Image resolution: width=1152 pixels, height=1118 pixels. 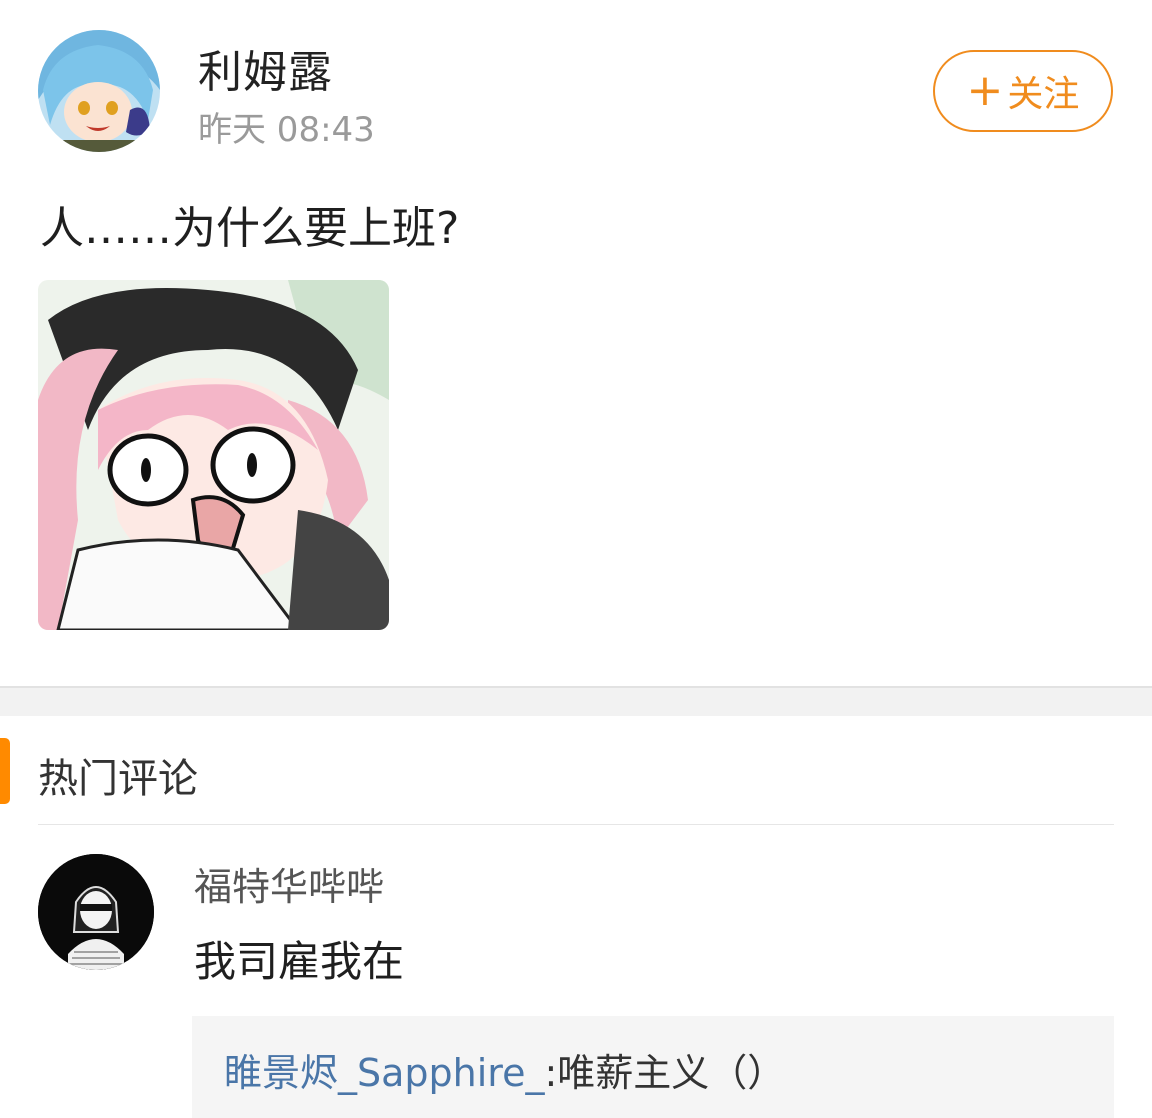 What do you see at coordinates (576, 824) in the screenshot?
I see `comments-separator` at bounding box center [576, 824].